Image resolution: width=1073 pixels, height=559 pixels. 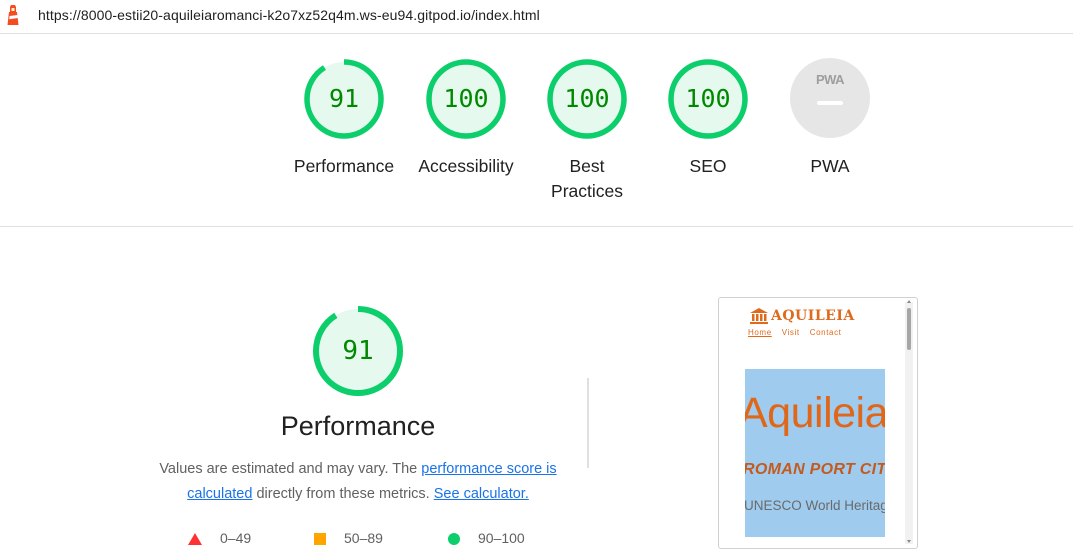 I want to click on legend-fail-range: 0–49, so click(x=236, y=538).